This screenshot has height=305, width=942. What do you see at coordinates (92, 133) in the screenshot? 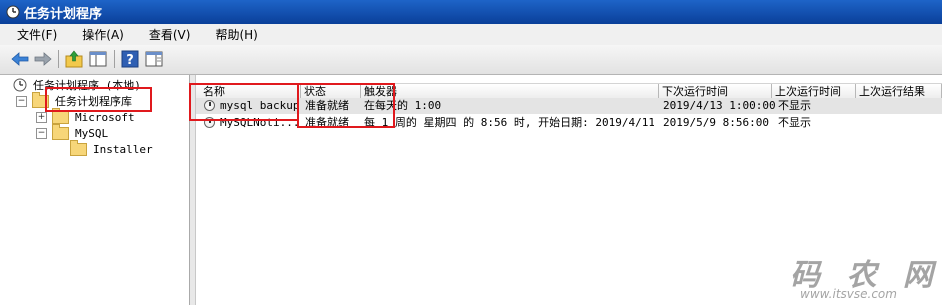
I see `tree-item-mysql-label: MySQL` at bounding box center [92, 133].